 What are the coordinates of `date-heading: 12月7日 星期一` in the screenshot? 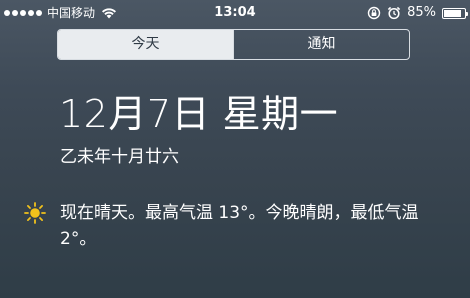 It's located at (199, 114).